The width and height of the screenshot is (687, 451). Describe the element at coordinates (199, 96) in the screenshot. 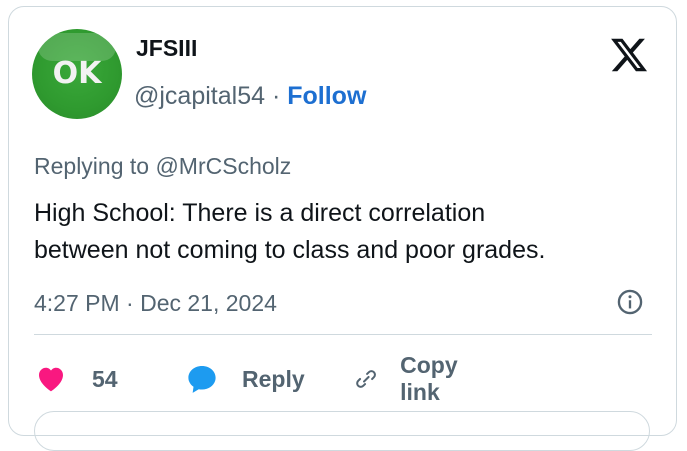

I see `author-handle: @jcapital54` at that location.